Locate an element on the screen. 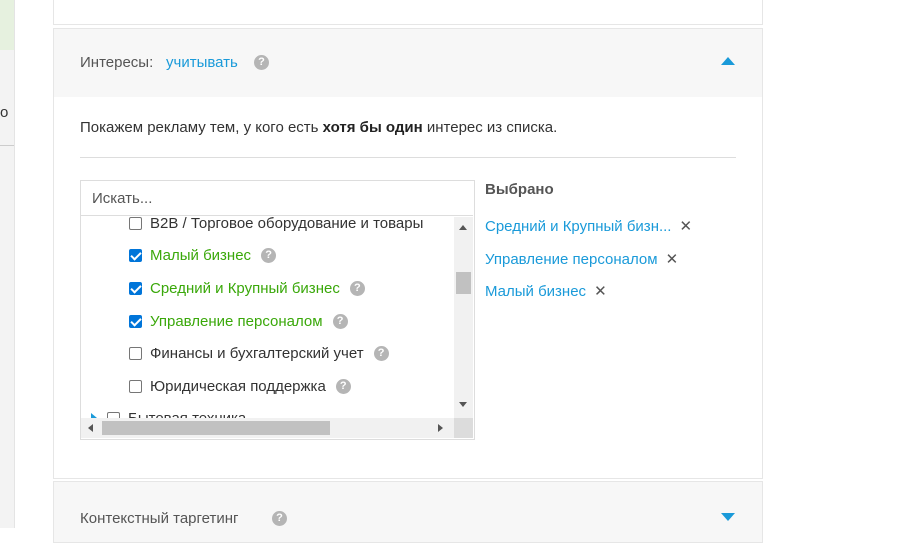 The height and width of the screenshot is (543, 905). scroll-right-arrow-icon is located at coordinates (440, 428).